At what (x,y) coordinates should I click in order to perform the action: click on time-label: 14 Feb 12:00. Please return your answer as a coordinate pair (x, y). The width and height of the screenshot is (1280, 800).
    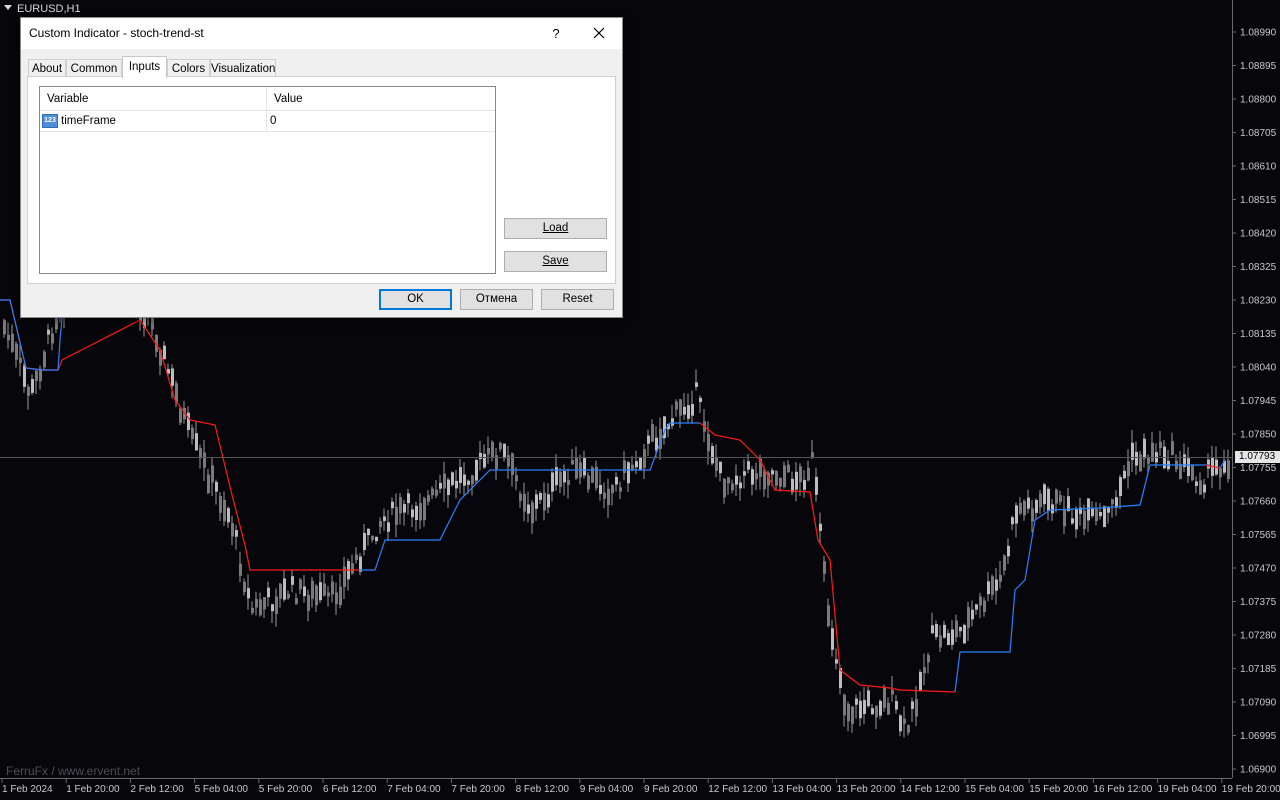
    Looking at the image, I should click on (930, 789).